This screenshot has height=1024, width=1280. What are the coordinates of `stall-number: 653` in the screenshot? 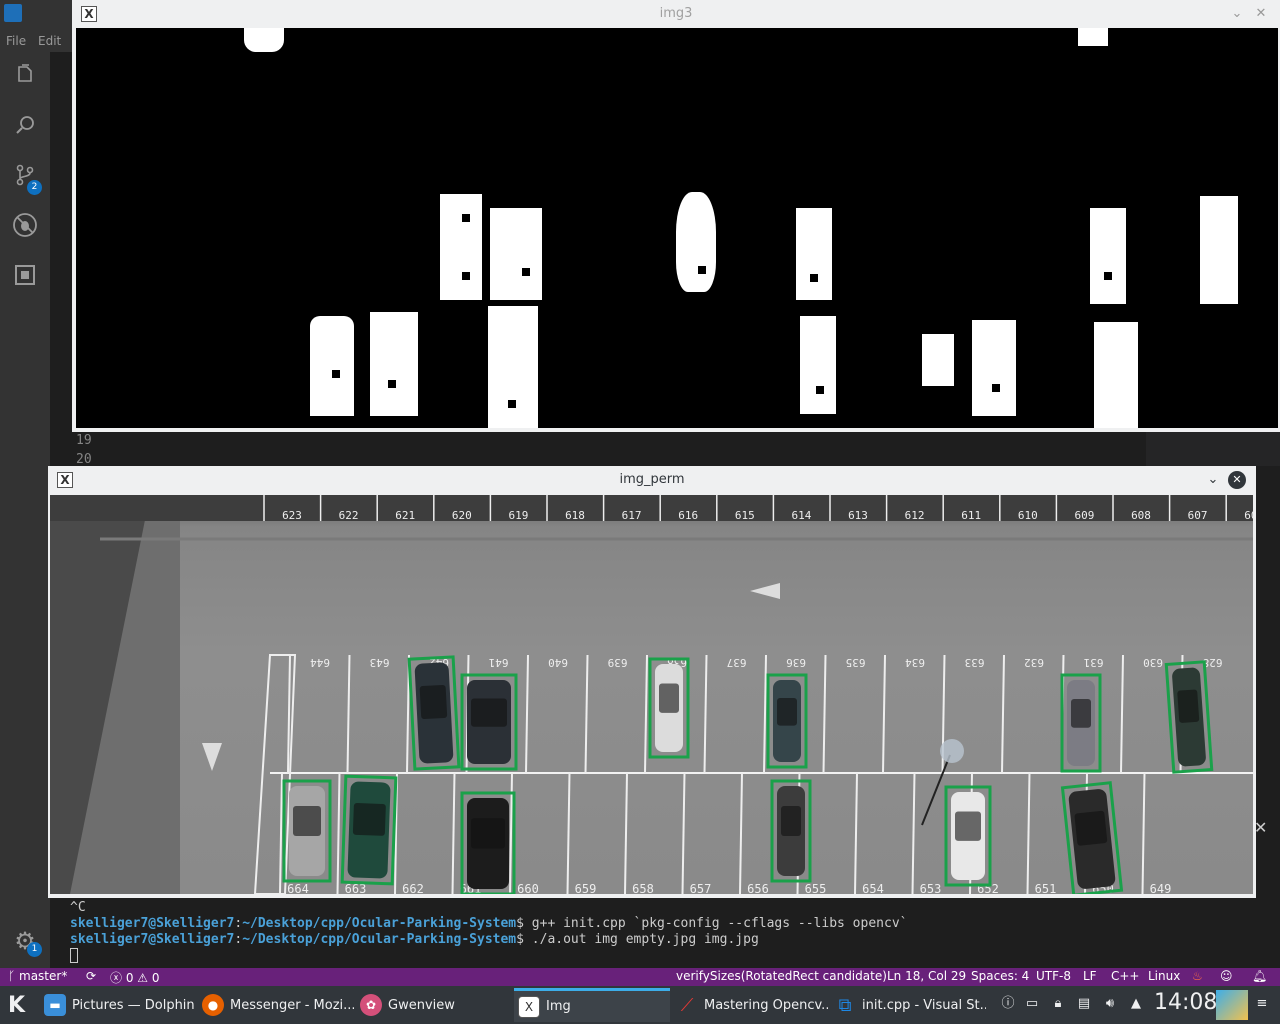 It's located at (931, 888).